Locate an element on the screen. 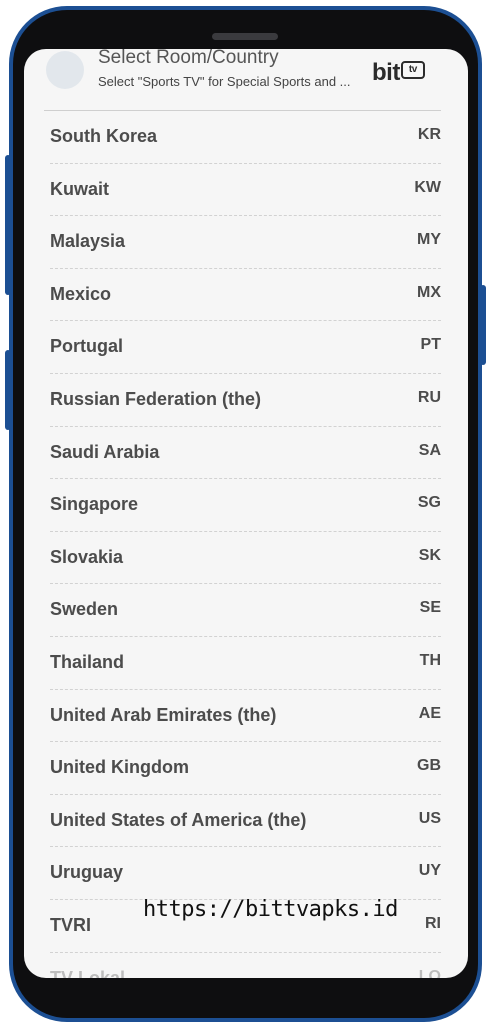 This screenshot has width=492, height=1024. logo-text: bit is located at coordinates (386, 72).